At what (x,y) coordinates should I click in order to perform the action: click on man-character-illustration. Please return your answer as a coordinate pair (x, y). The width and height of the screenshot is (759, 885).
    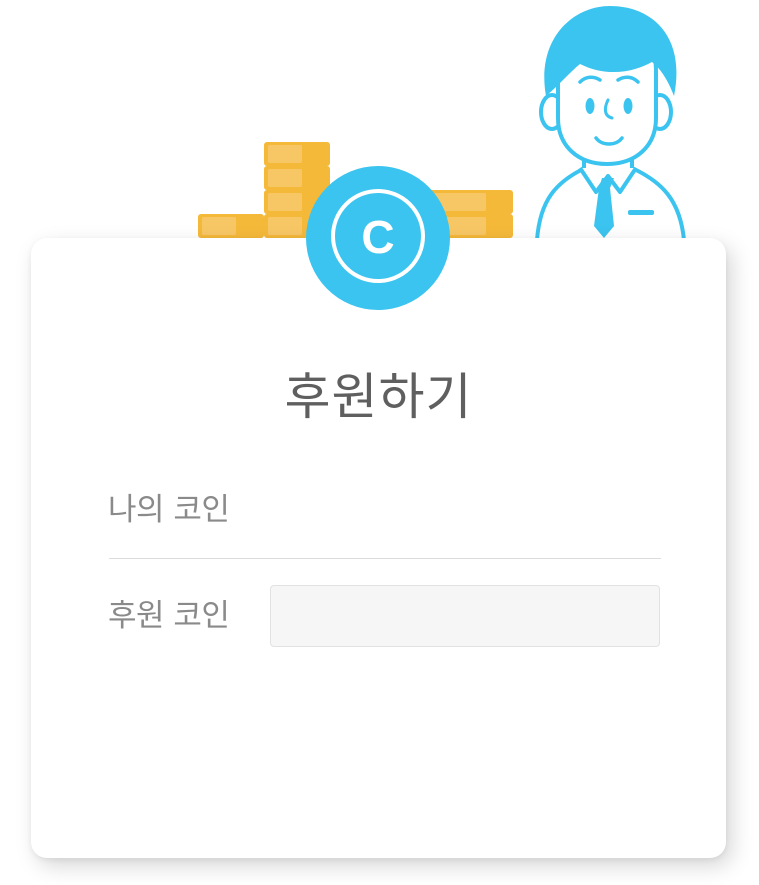
    Looking at the image, I should click on (610, 123).